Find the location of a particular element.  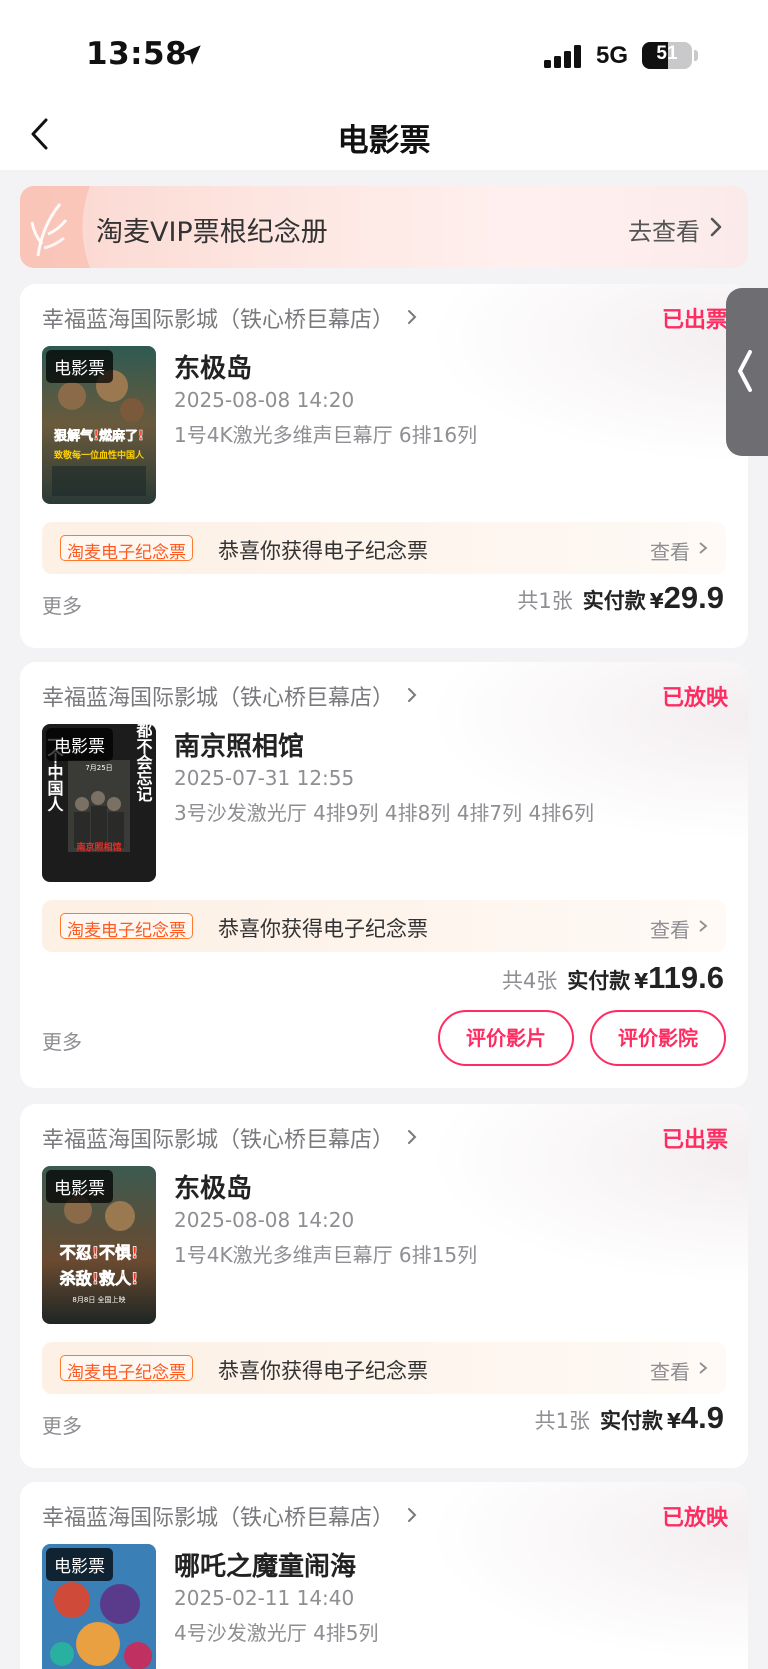

poster-subtitle: 杀敌!救人! is located at coordinates (99, 1278).